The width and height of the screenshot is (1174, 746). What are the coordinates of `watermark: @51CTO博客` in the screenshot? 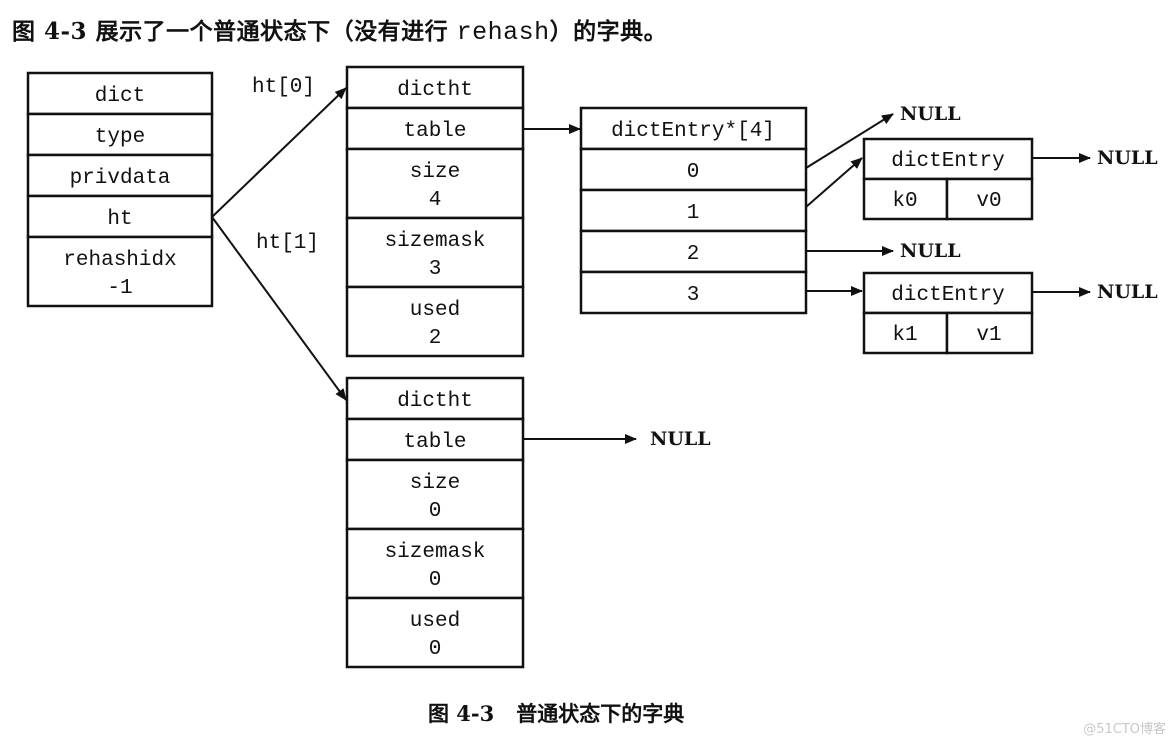 It's located at (1124, 729).